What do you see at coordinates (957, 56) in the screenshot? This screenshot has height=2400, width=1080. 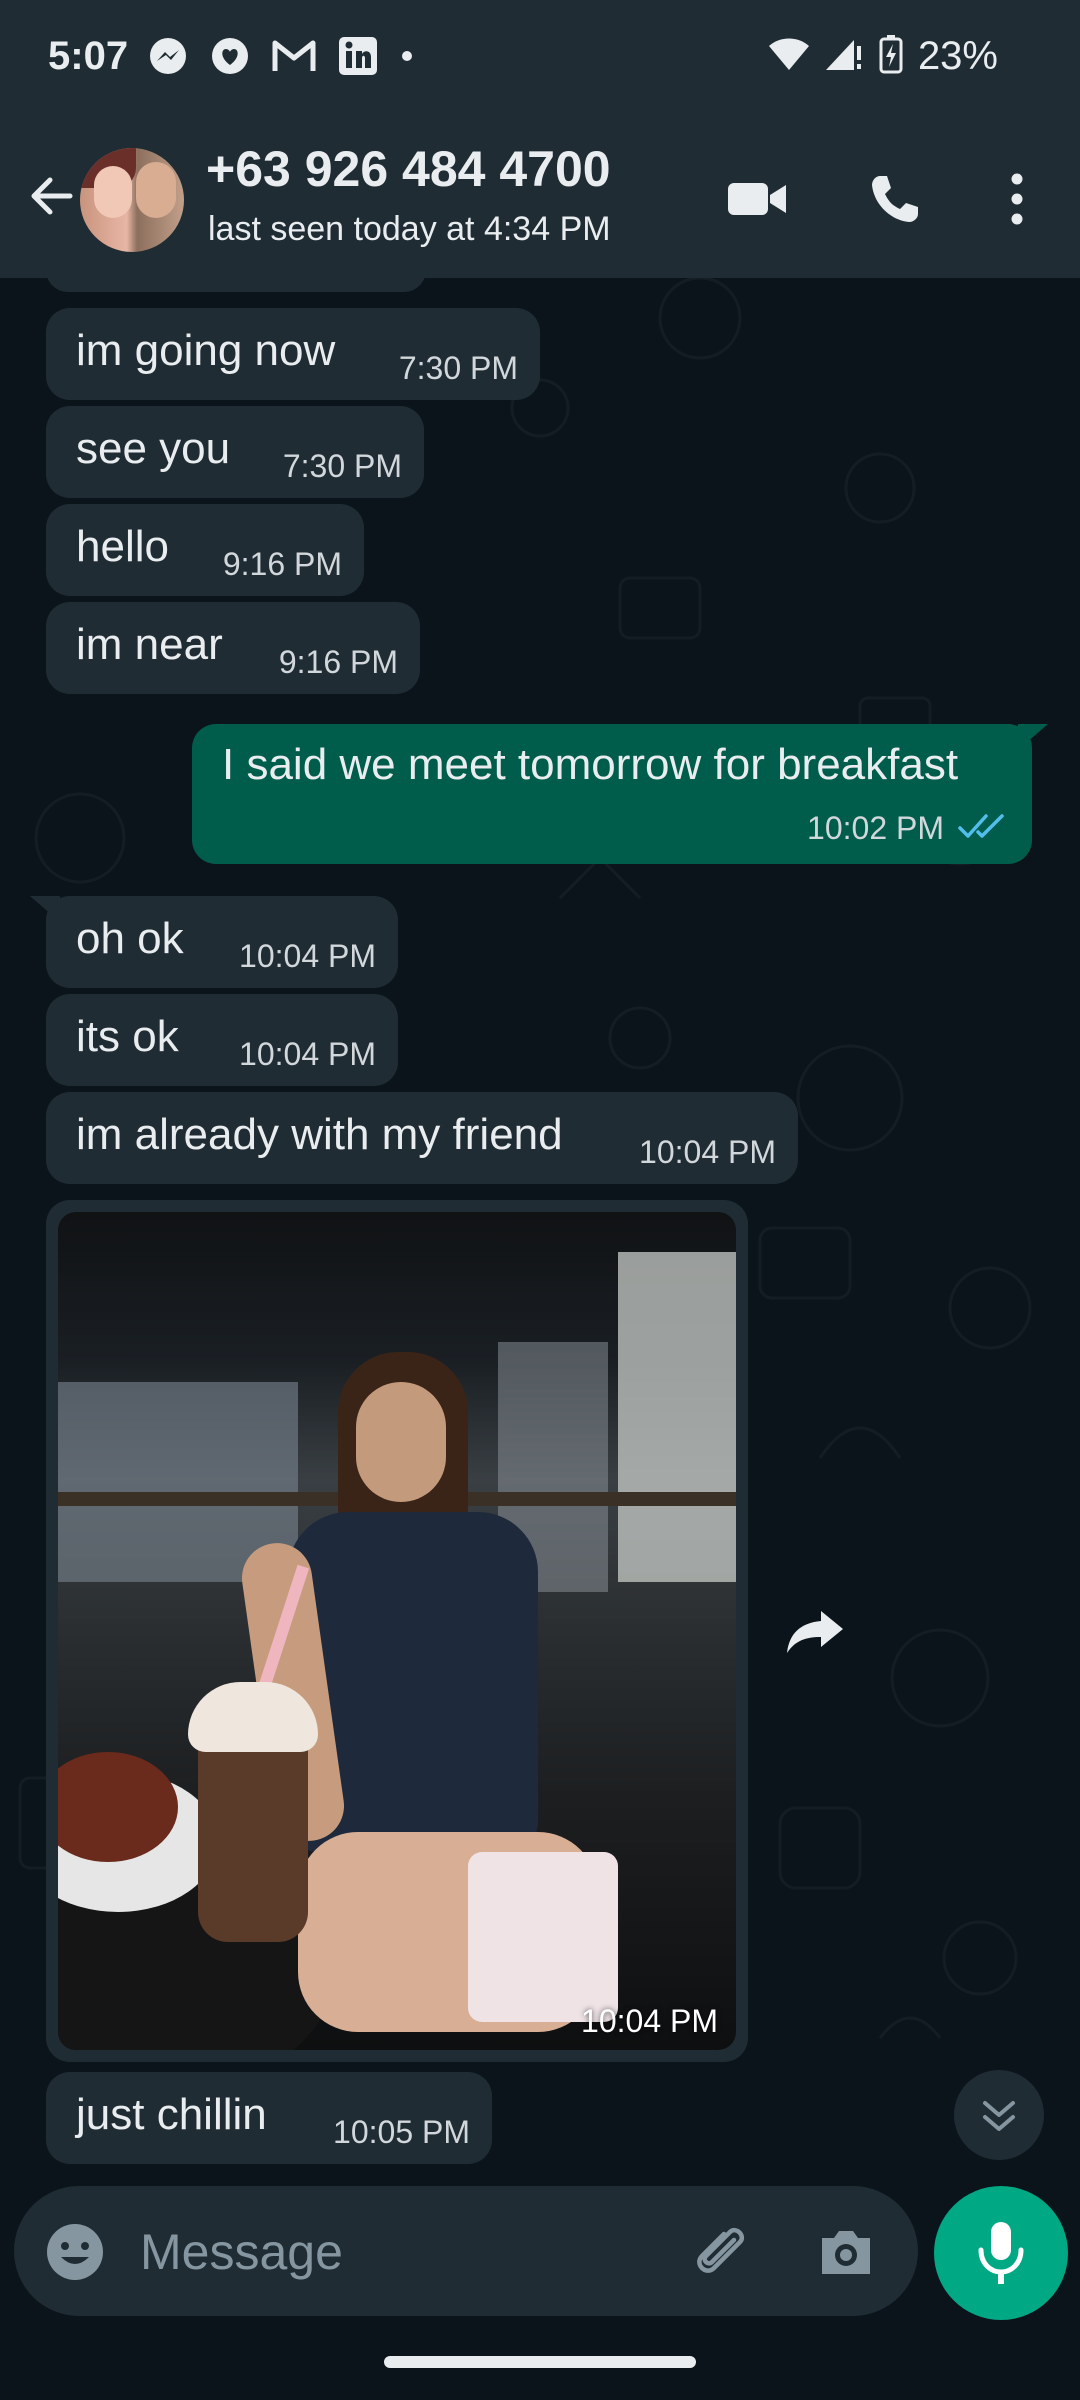 I see `battery-percent: 23%` at bounding box center [957, 56].